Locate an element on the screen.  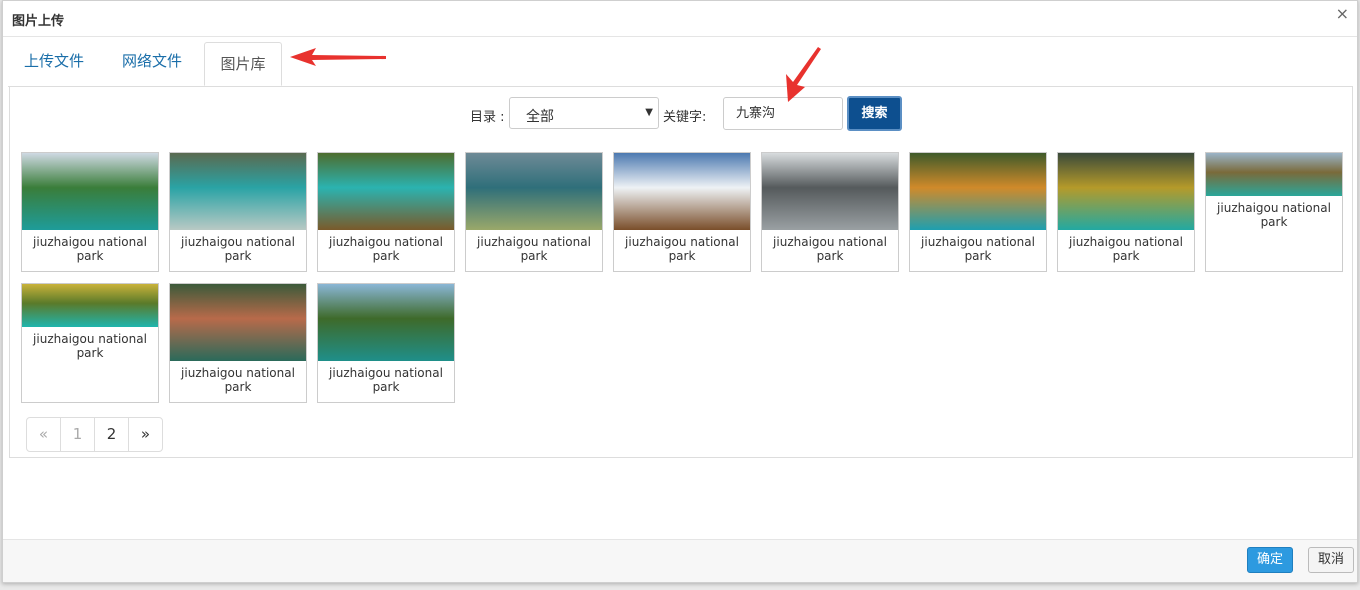
chevron-down-icon: ▼ is located at coordinates (649, 112).